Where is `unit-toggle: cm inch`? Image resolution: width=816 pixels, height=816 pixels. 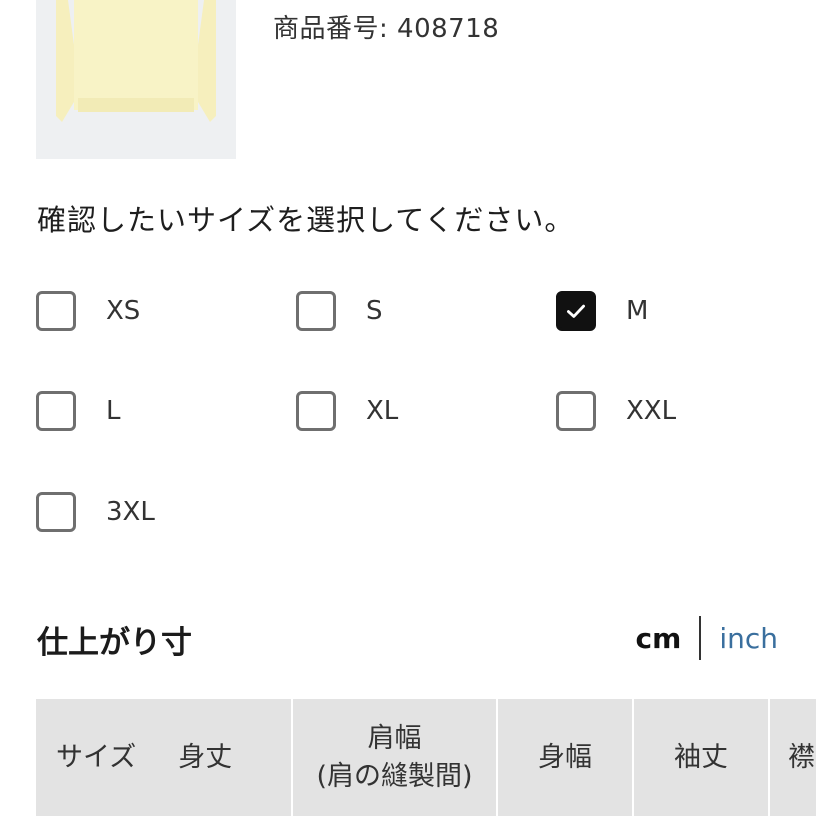 unit-toggle: cm inch is located at coordinates (707, 638).